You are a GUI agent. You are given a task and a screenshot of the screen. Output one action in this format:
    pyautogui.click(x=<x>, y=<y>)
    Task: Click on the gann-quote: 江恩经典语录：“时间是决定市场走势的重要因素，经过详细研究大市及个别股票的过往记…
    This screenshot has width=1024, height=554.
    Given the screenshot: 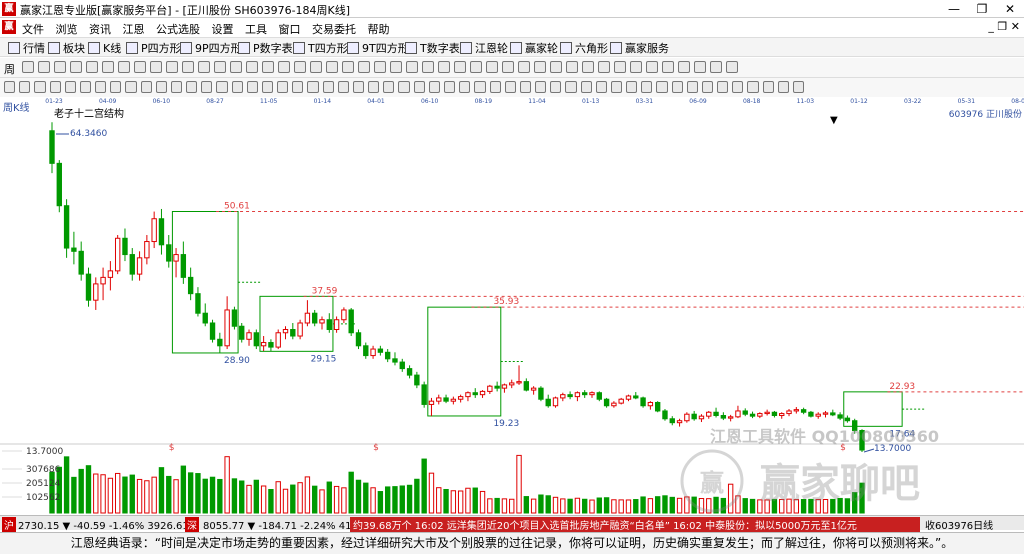 What is the action you would take?
    pyautogui.click(x=512, y=543)
    